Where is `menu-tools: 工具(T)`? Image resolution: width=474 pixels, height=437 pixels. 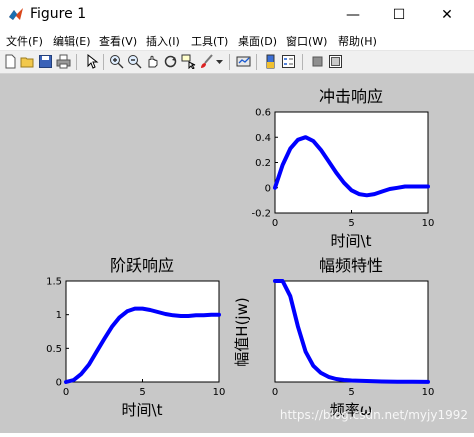 menu-tools: 工具(T) is located at coordinates (209, 41).